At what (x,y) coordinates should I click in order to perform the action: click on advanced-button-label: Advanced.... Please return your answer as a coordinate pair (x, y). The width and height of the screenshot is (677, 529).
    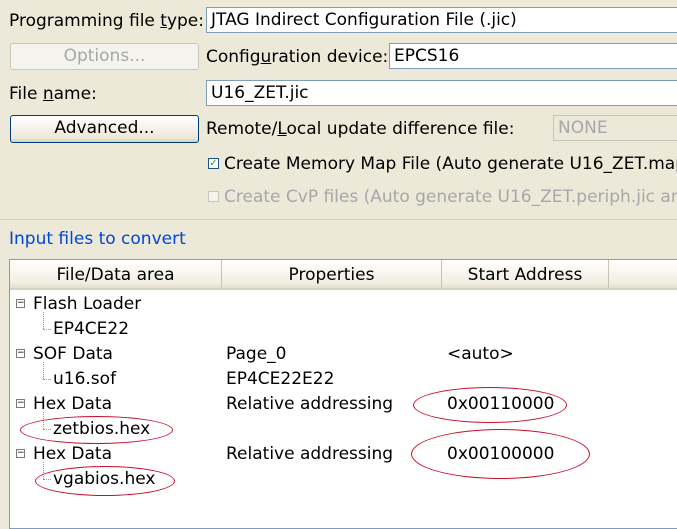
    Looking at the image, I should click on (104, 128).